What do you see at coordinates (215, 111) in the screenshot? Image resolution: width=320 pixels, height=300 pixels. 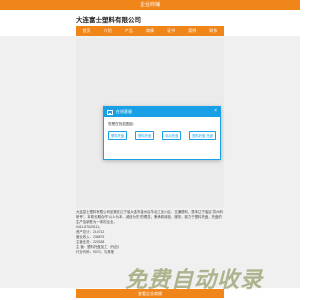 I see `close-icon: ×` at bounding box center [215, 111].